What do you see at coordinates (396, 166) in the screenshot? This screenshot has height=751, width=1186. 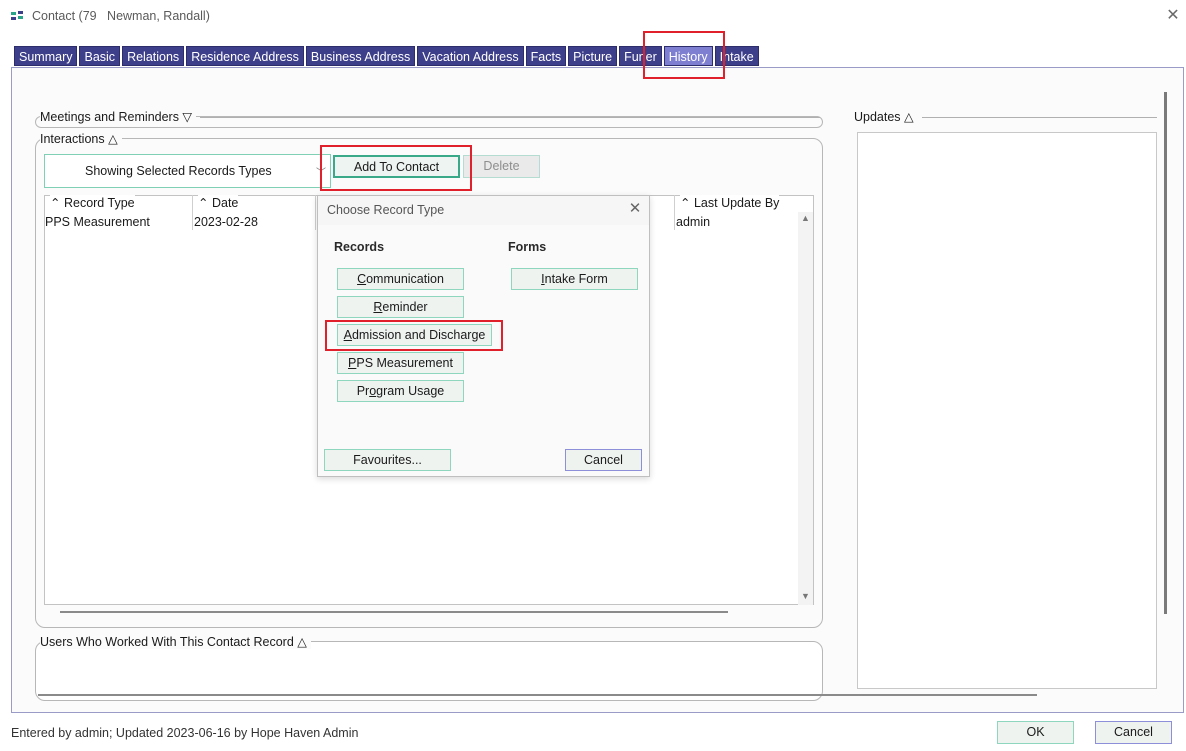 I see `add-to-contact-button: Add To Contact` at bounding box center [396, 166].